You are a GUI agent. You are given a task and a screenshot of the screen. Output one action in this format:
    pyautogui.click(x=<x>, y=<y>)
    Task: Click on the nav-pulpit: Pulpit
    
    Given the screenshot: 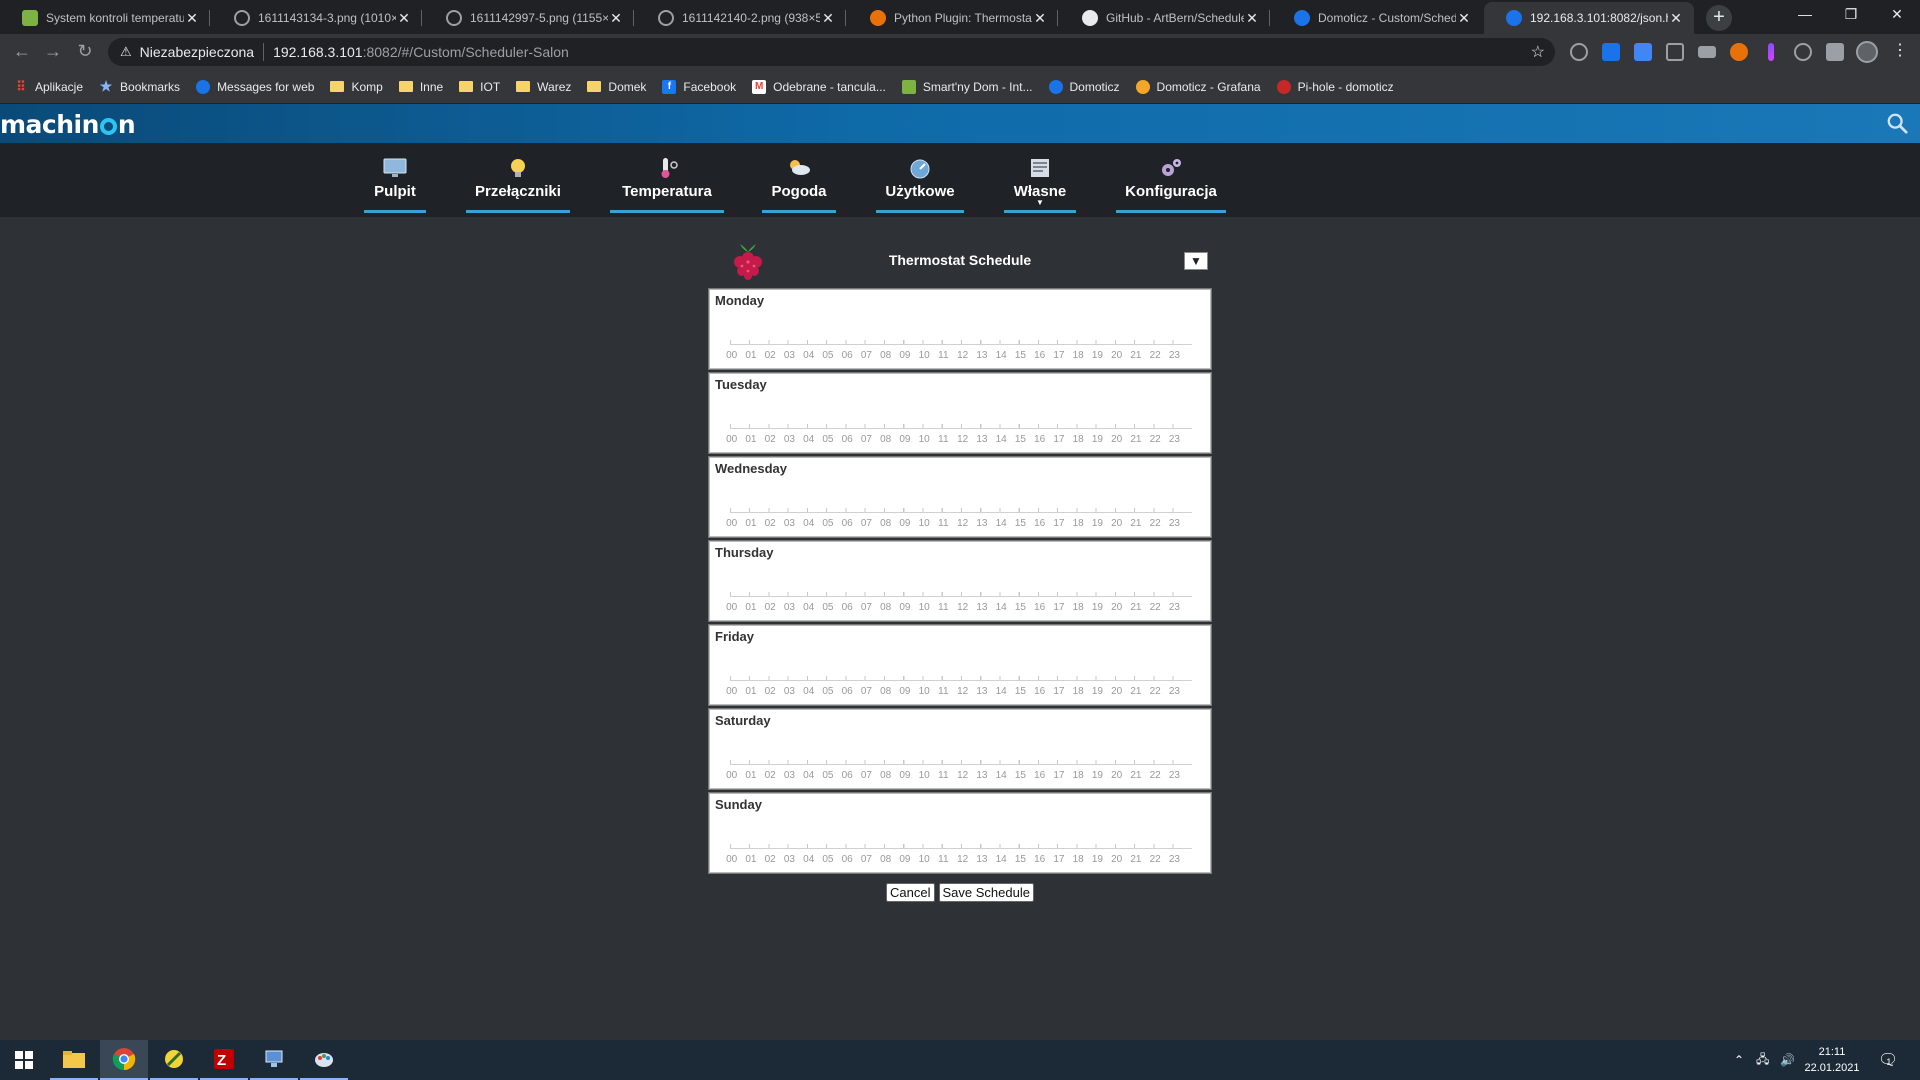 What is the action you would take?
    pyautogui.click(x=395, y=183)
    